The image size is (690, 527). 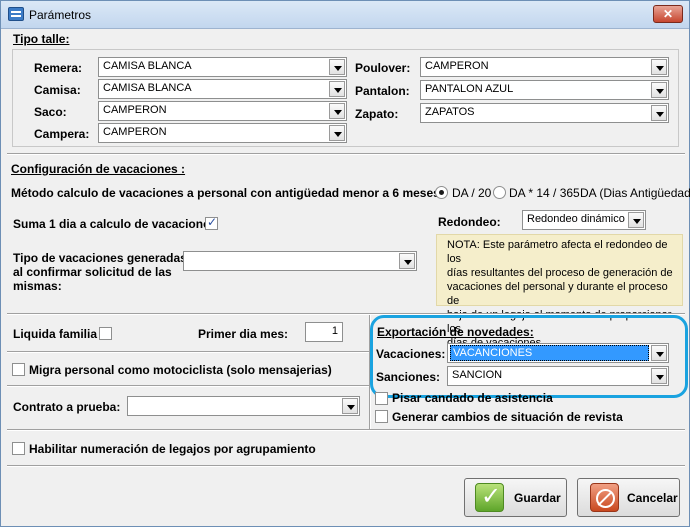 What do you see at coordinates (334, 331) in the screenshot?
I see `primer-dia-value: 1` at bounding box center [334, 331].